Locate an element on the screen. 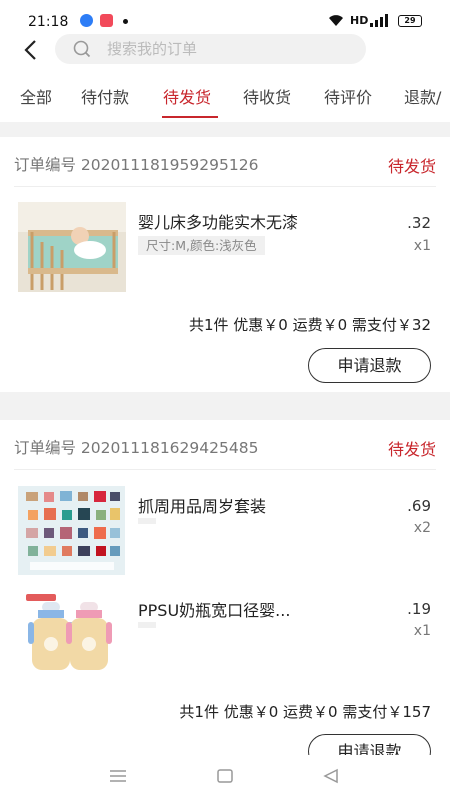 This screenshot has width=450, height=800. product-image-zhuazhou-set is located at coordinates (71, 530).